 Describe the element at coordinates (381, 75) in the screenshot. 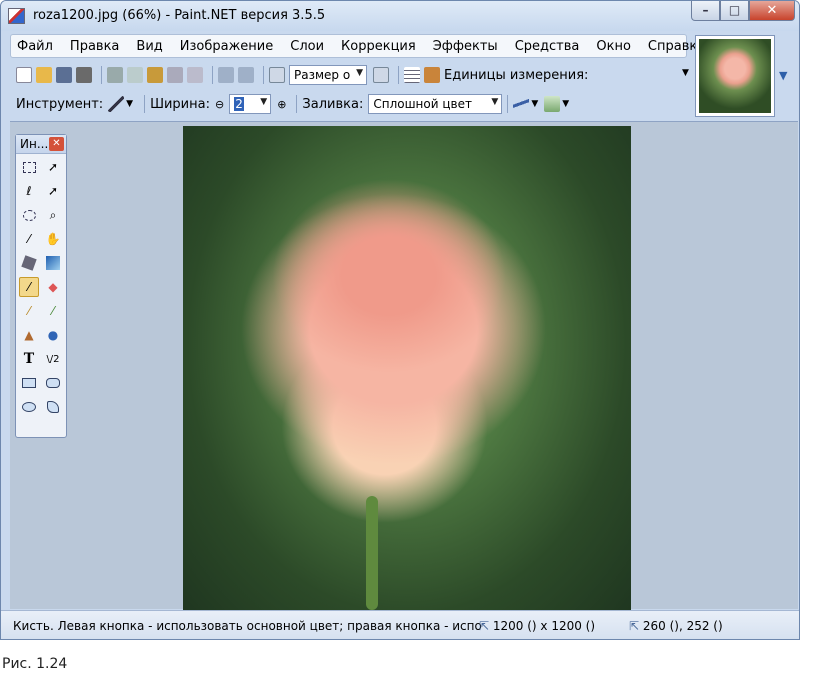

I see `zoom-in-icon` at that location.